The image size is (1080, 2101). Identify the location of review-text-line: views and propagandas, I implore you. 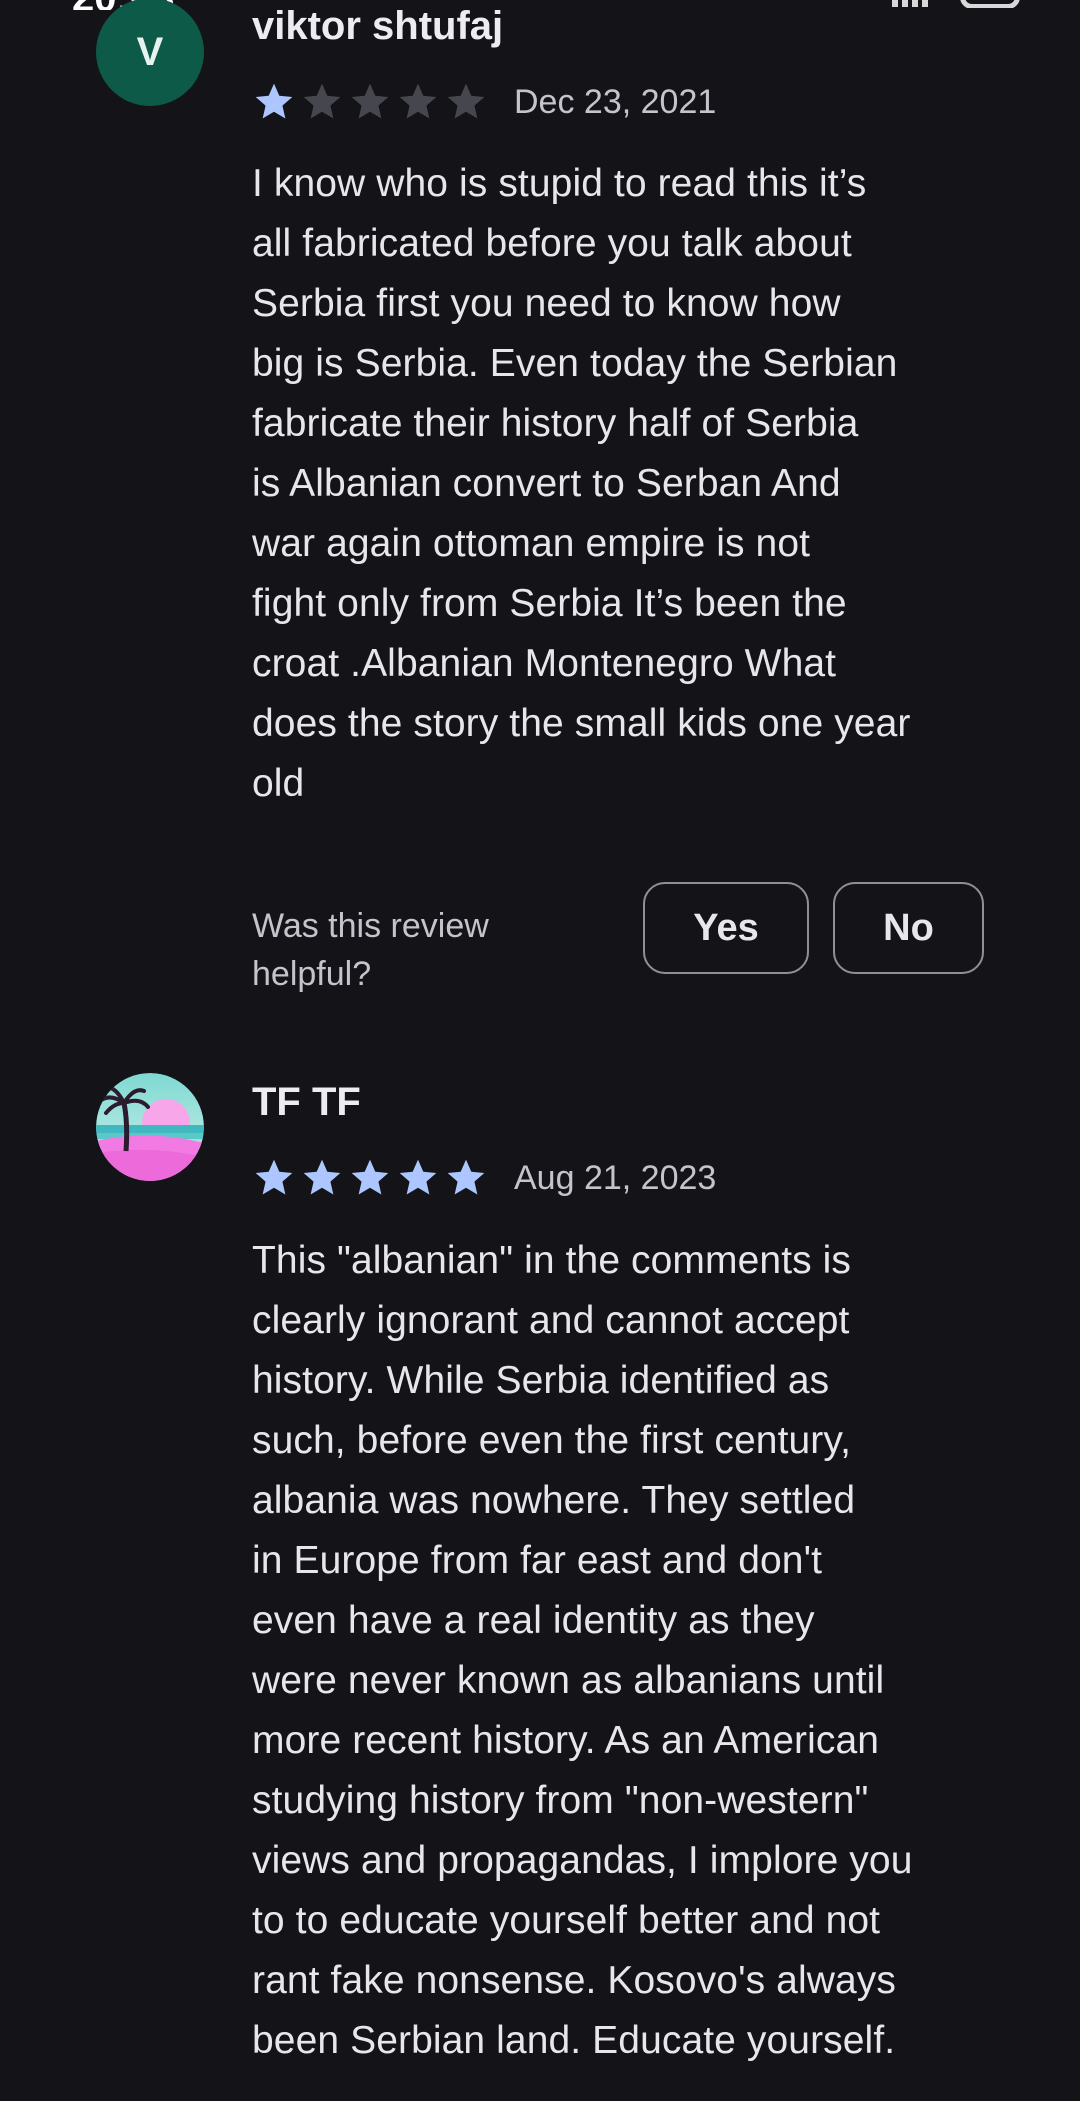
(582, 1860).